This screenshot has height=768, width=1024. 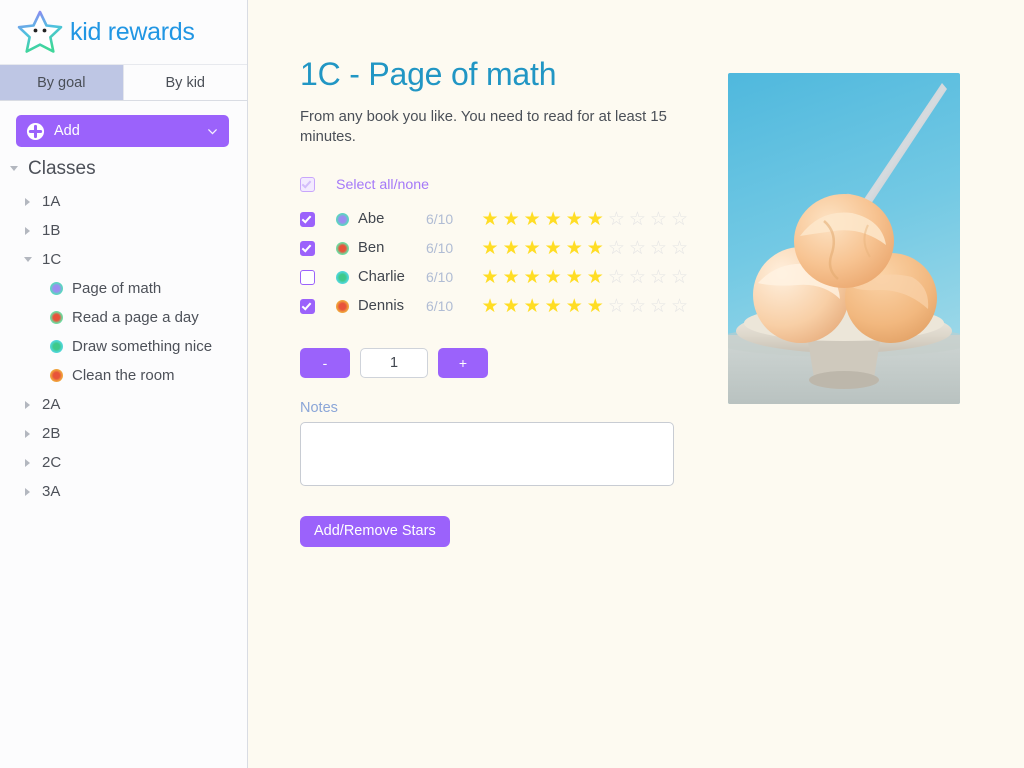 I want to click on goal-label: Clean the room, so click(x=123, y=375).